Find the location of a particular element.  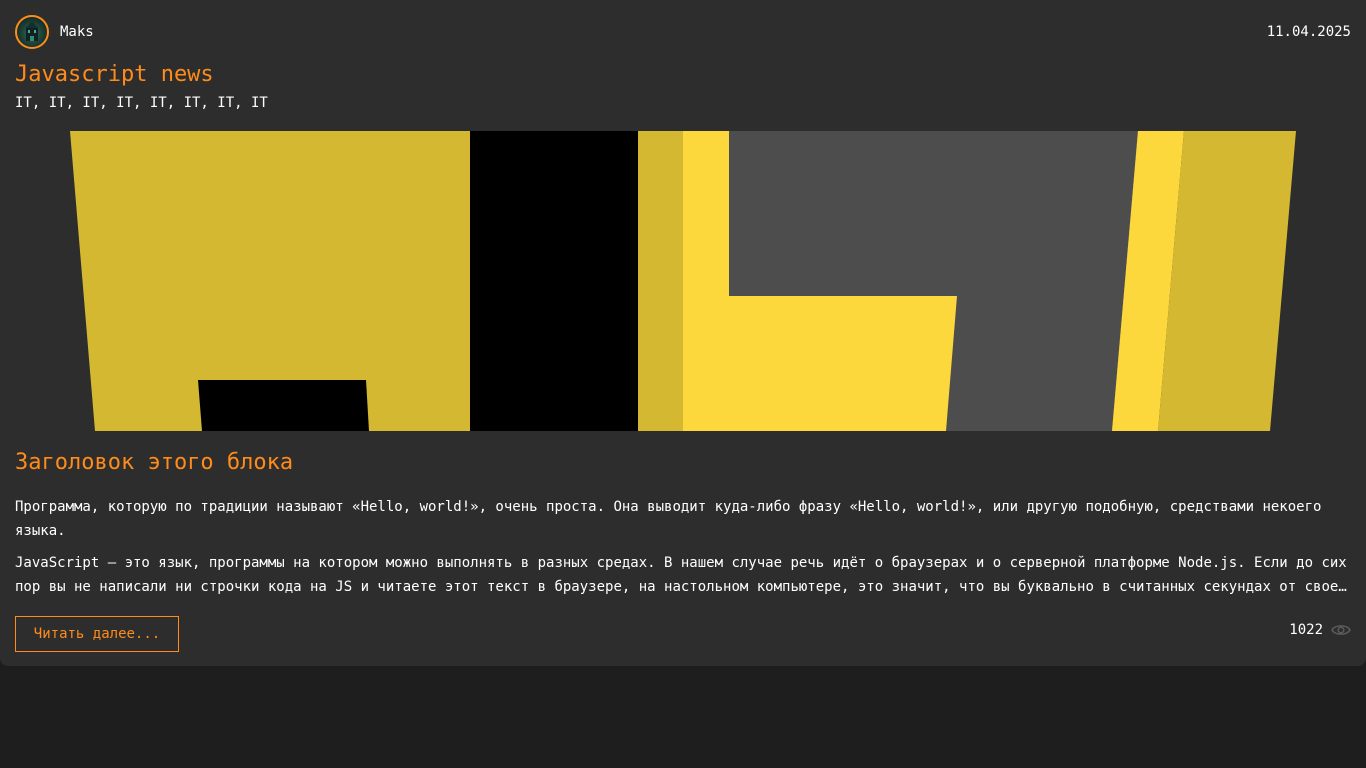

views-counter: 1022 is located at coordinates (1320, 630).